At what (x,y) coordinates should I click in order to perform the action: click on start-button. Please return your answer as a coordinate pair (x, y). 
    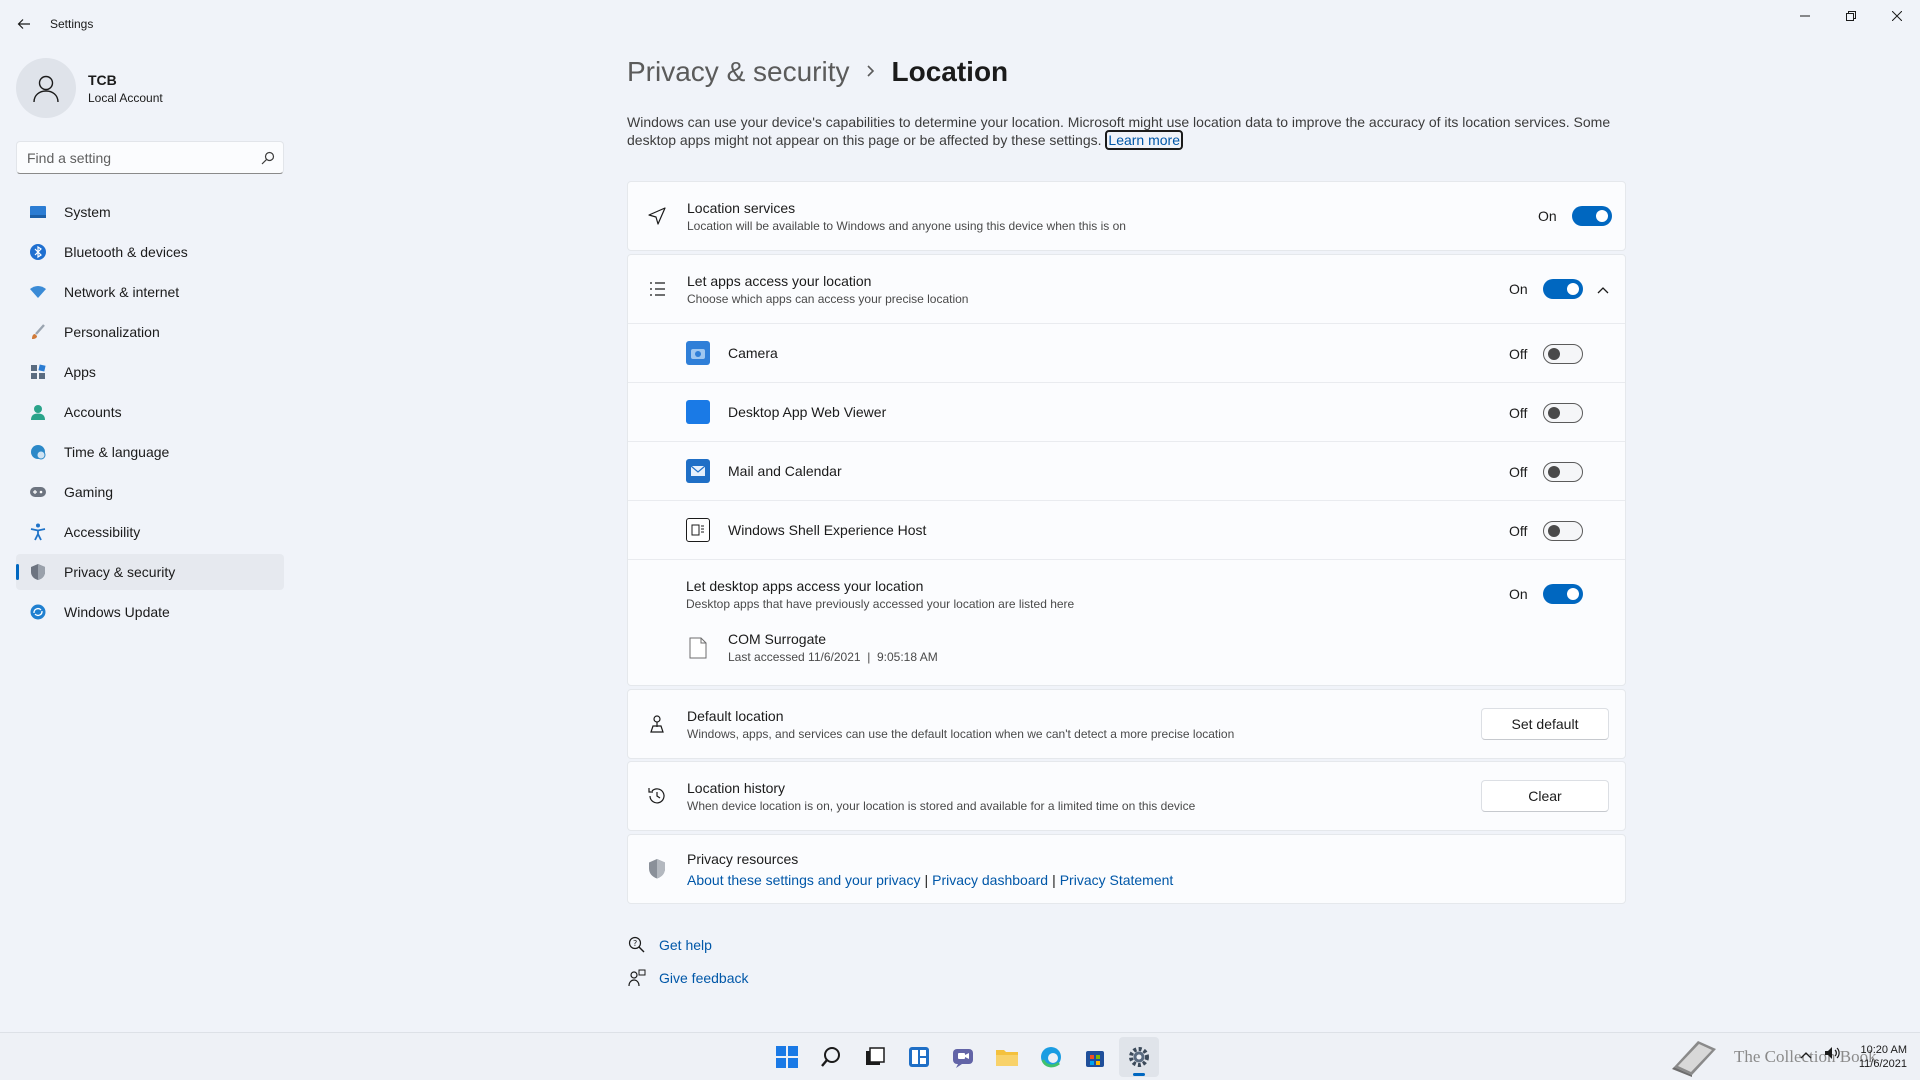
    Looking at the image, I should click on (787, 1057).